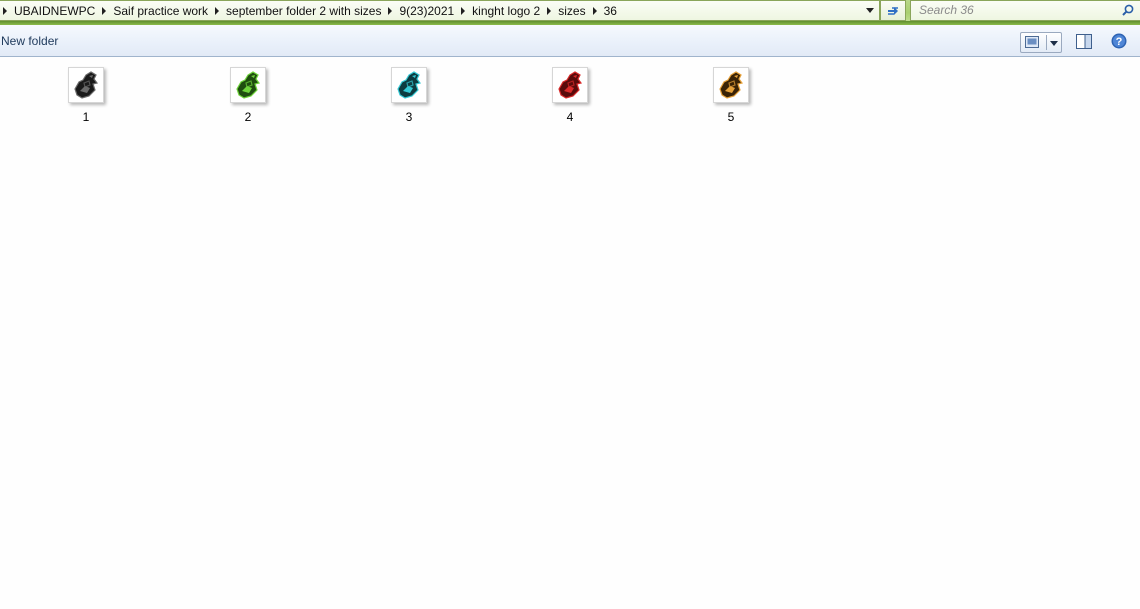  Describe the element at coordinates (506, 11) in the screenshot. I see `breadcrumb-item-folder: kinght logo 2` at that location.